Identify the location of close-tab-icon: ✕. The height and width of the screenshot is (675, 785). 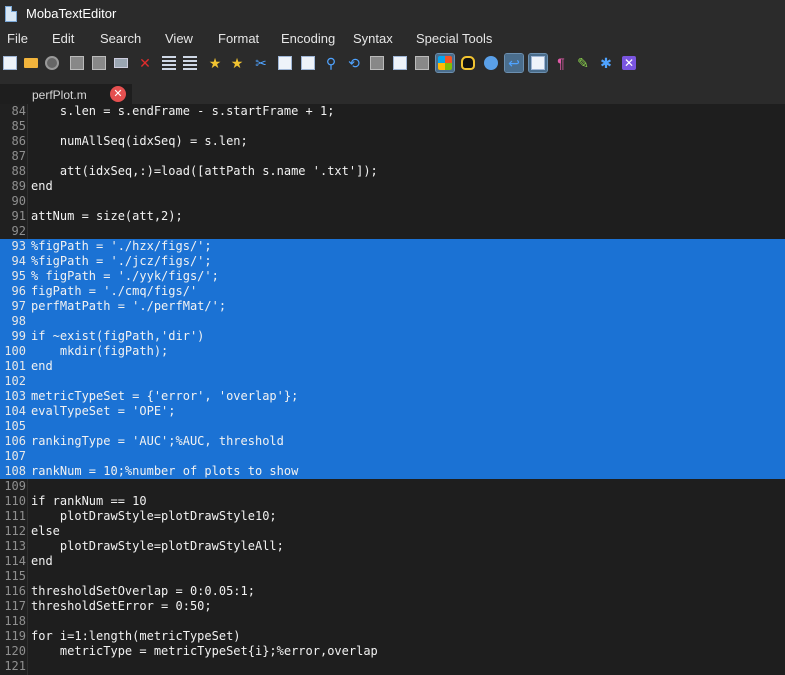
(118, 94).